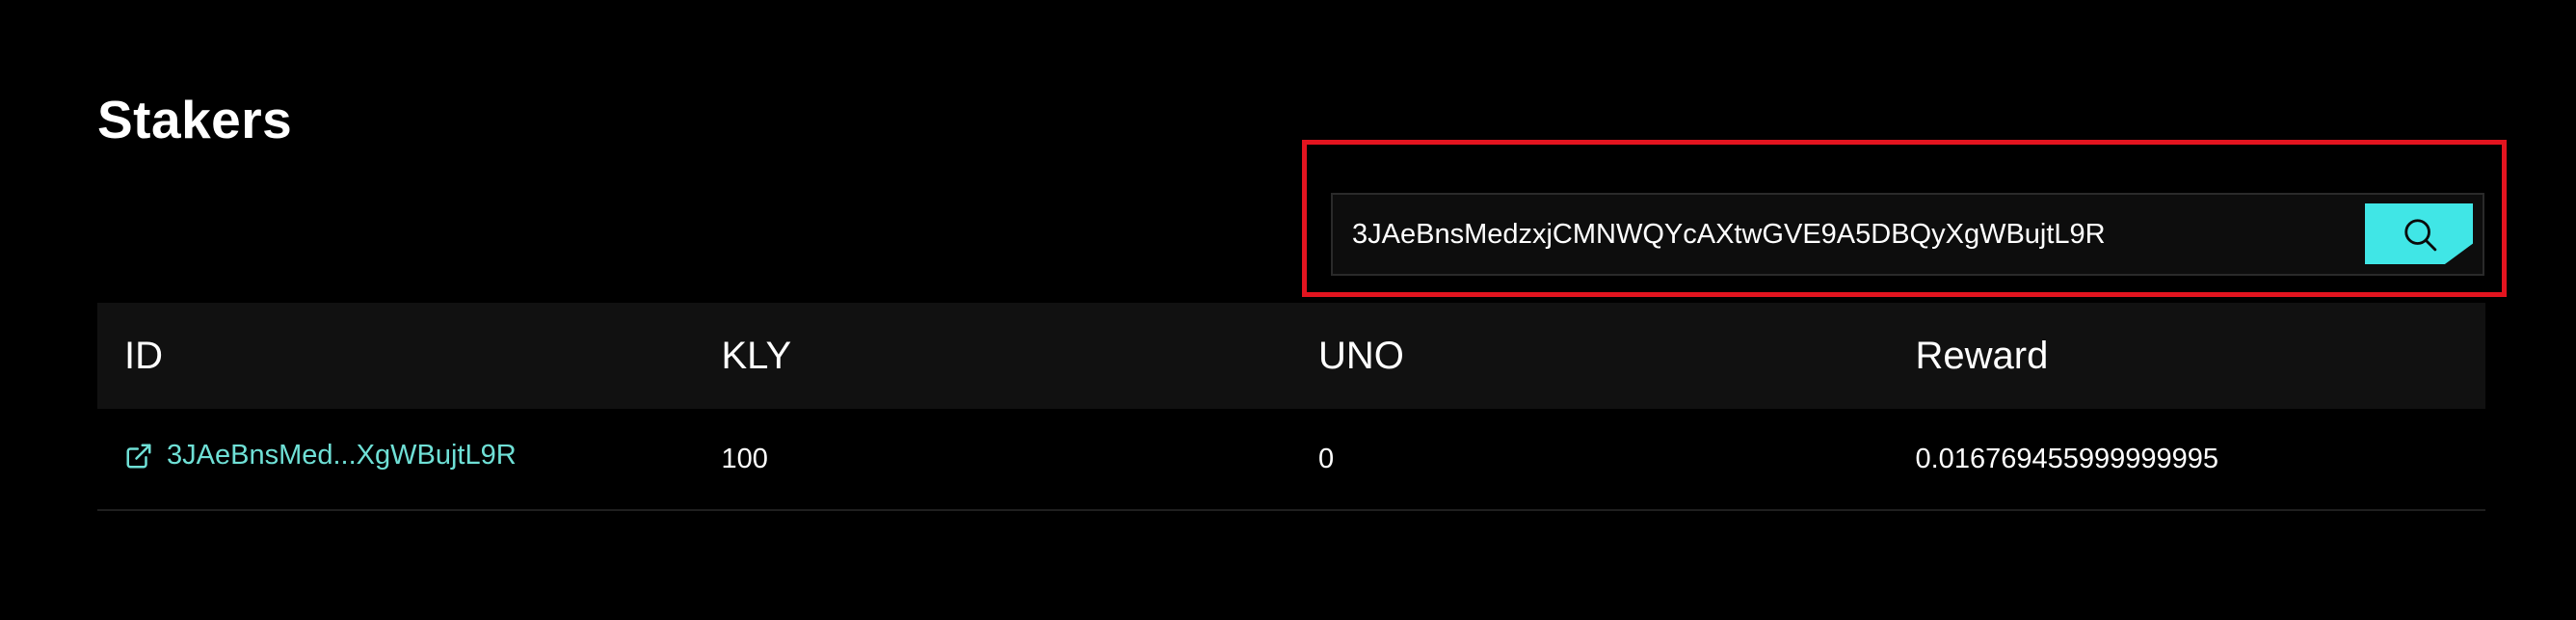 This screenshot has width=2576, height=620. Describe the element at coordinates (1361, 355) in the screenshot. I see `column-header-uno: UNO` at that location.